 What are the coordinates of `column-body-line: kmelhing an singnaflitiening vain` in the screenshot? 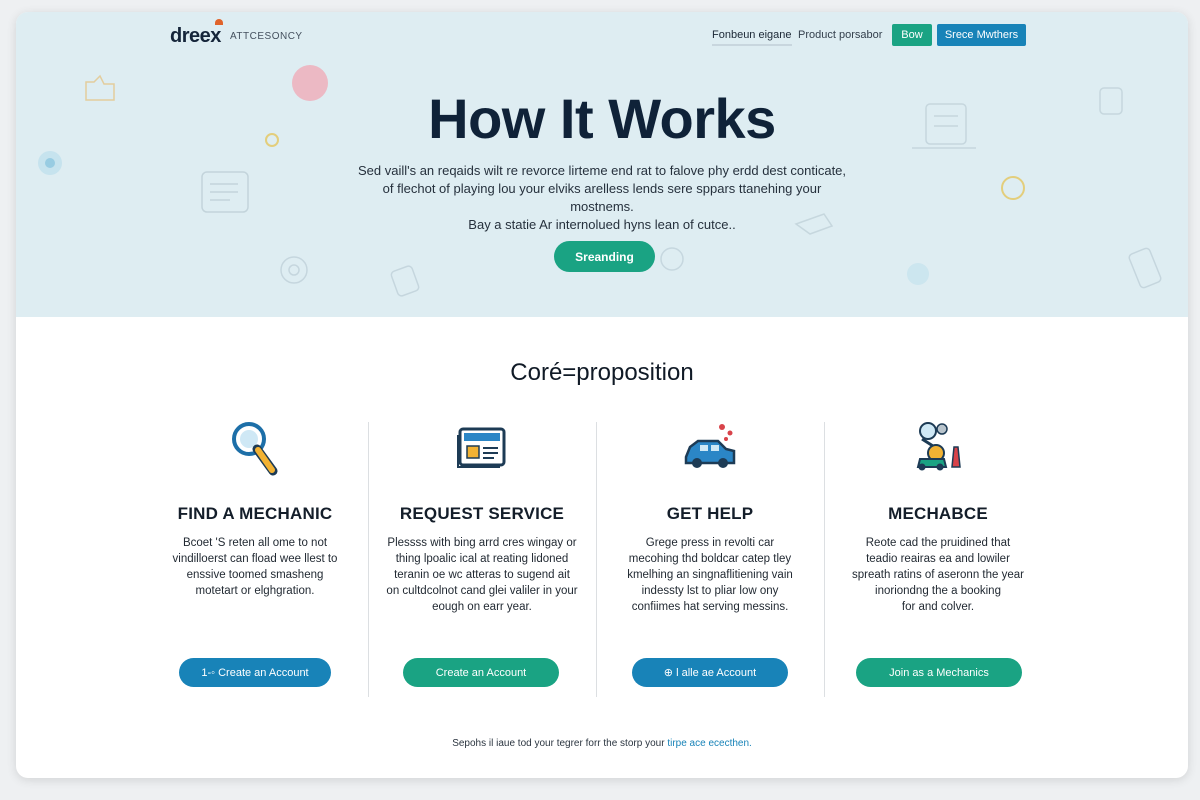 It's located at (710, 575).